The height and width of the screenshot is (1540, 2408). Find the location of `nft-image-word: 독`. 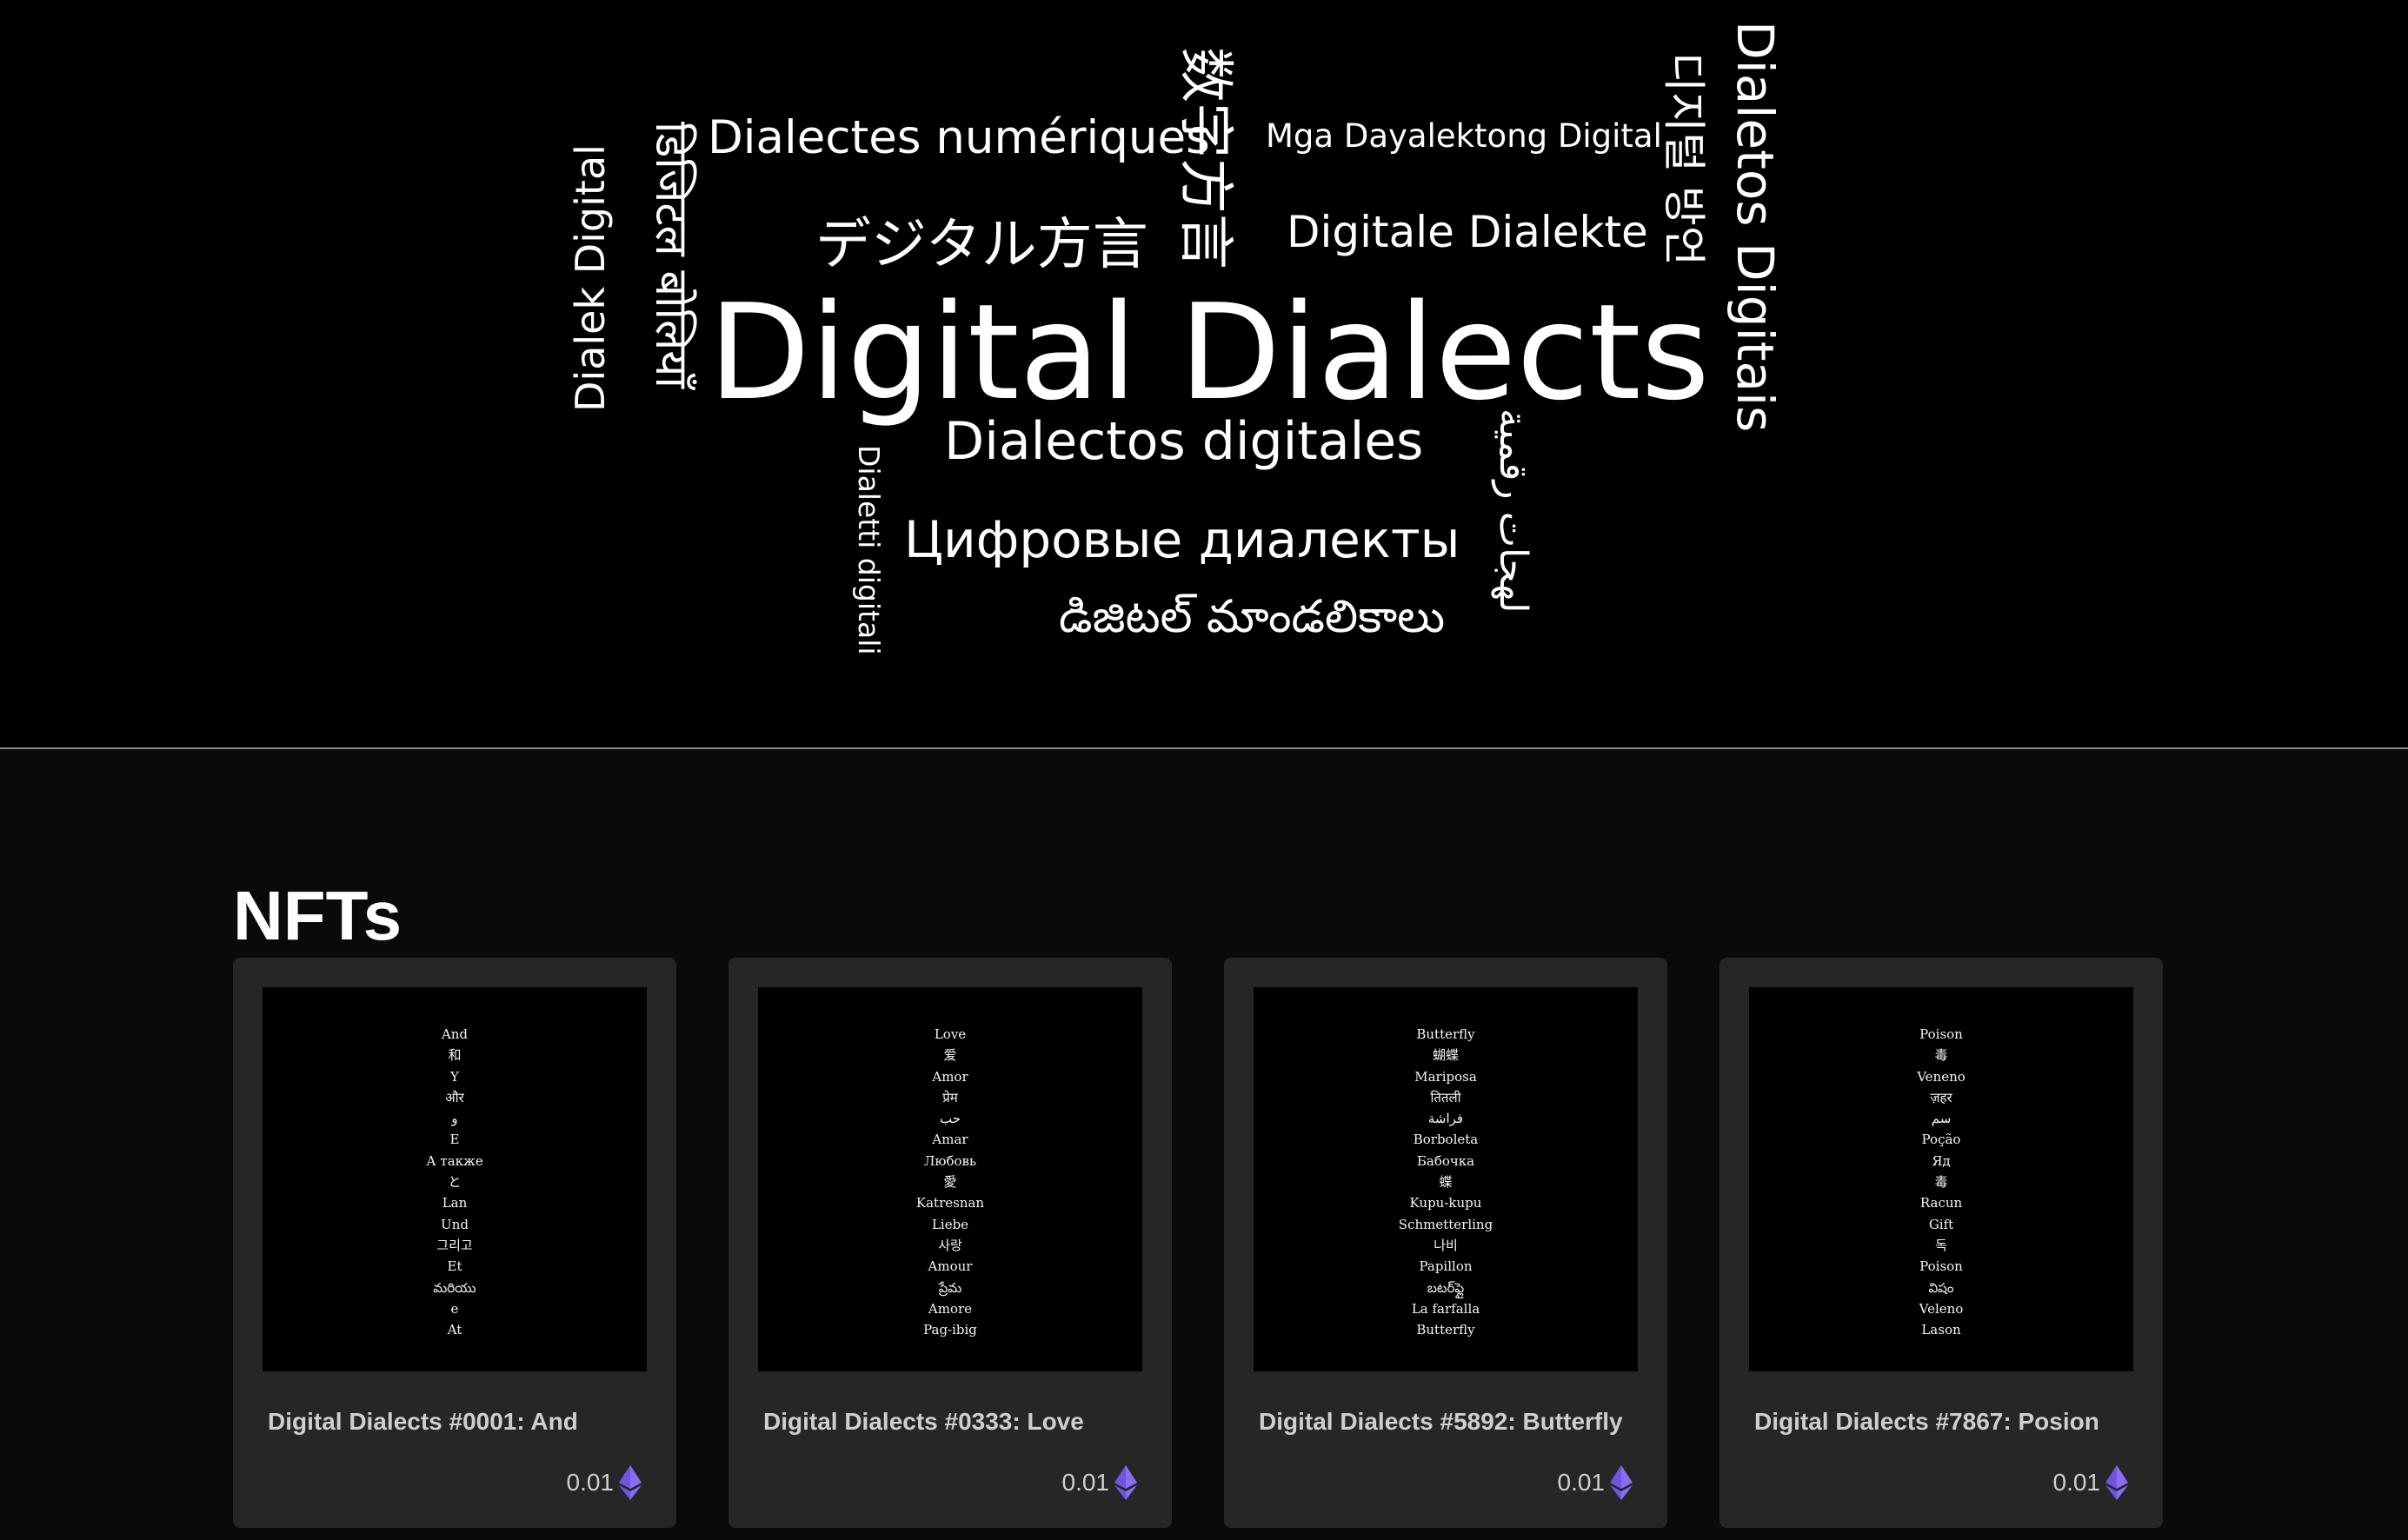

nft-image-word: 독 is located at coordinates (1941, 1245).